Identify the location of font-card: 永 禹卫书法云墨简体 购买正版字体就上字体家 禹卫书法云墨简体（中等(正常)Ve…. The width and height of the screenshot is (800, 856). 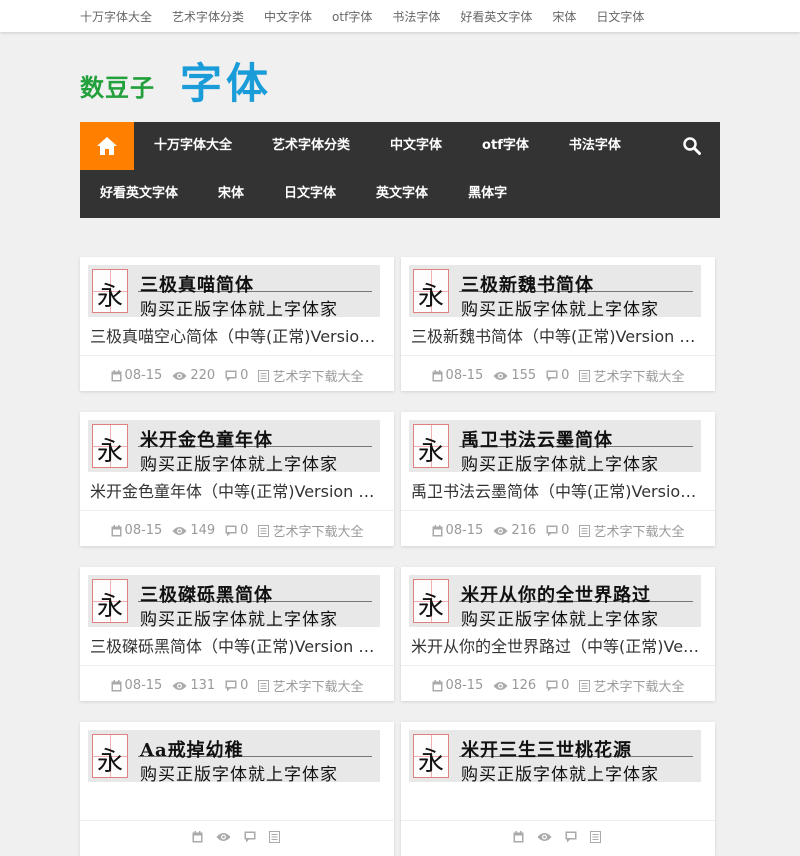
(558, 479).